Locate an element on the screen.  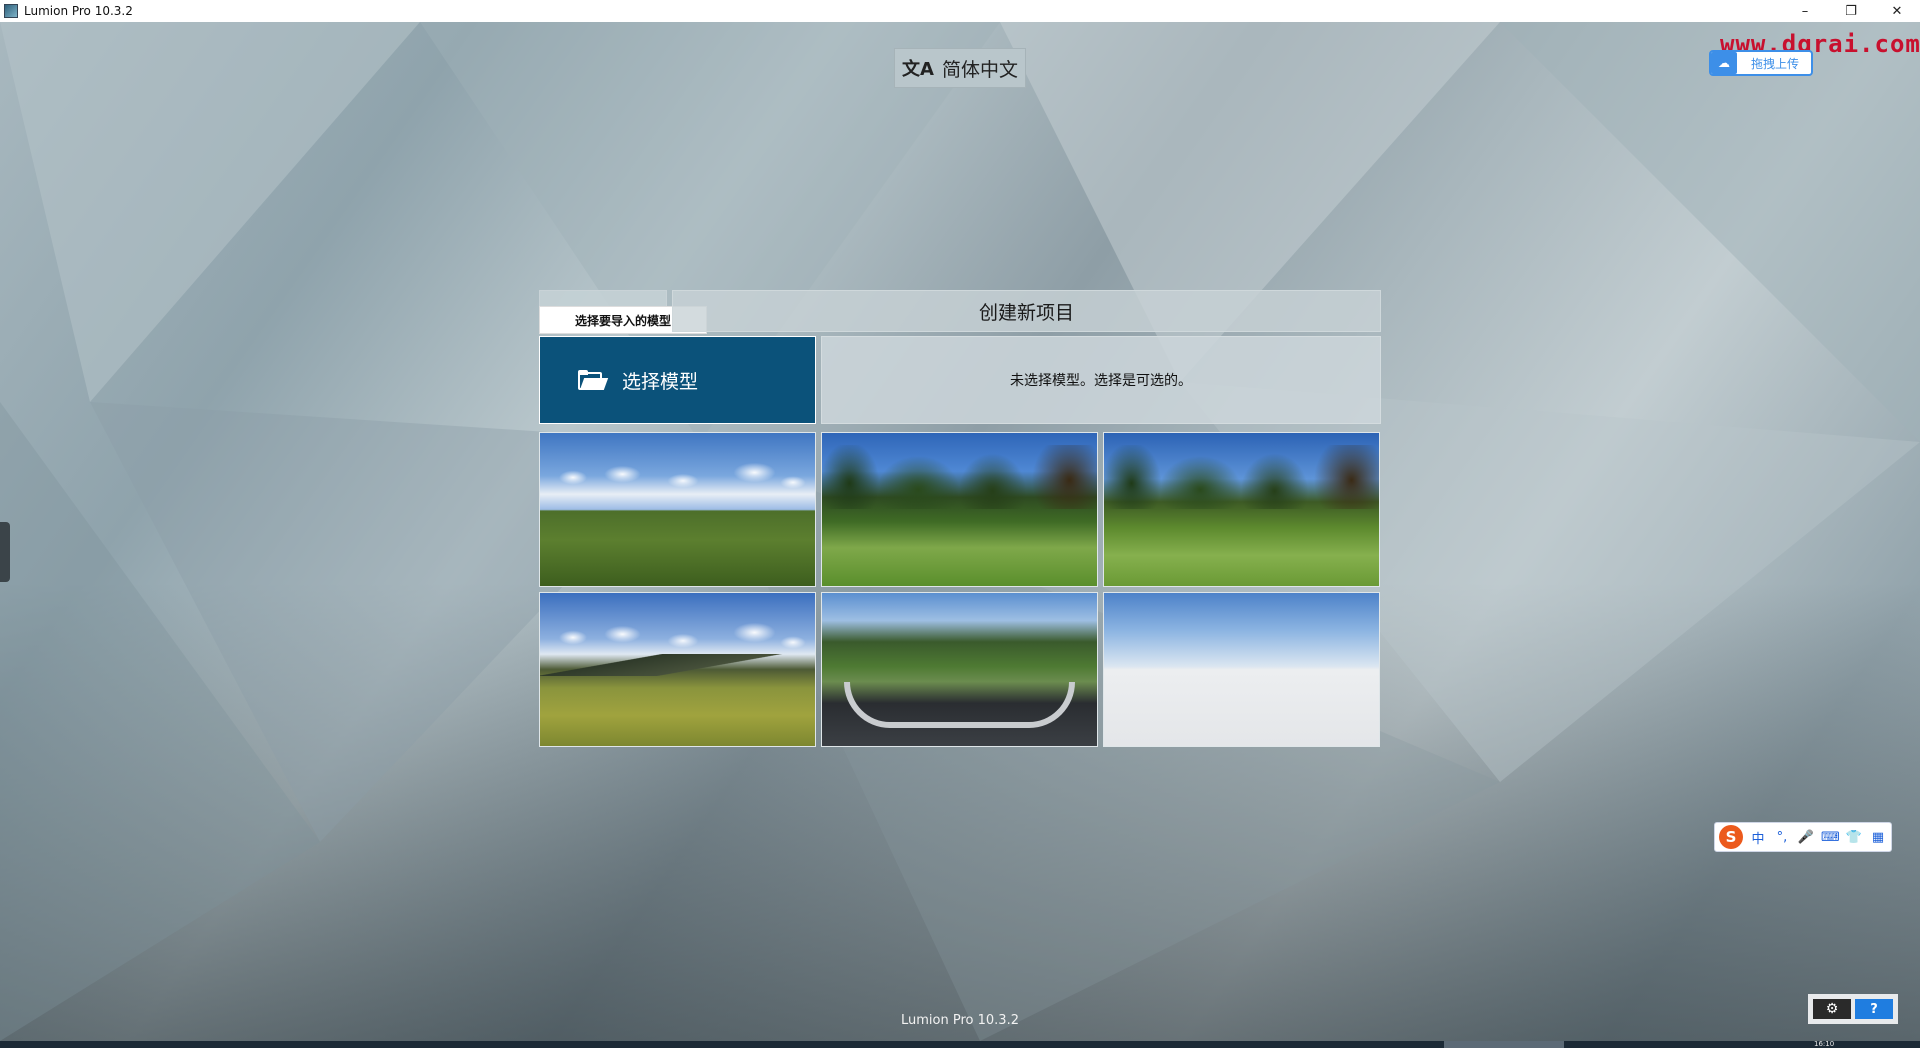
drag-upload-widget: ☁ 拖拽上传 is located at coordinates (1761, 63).